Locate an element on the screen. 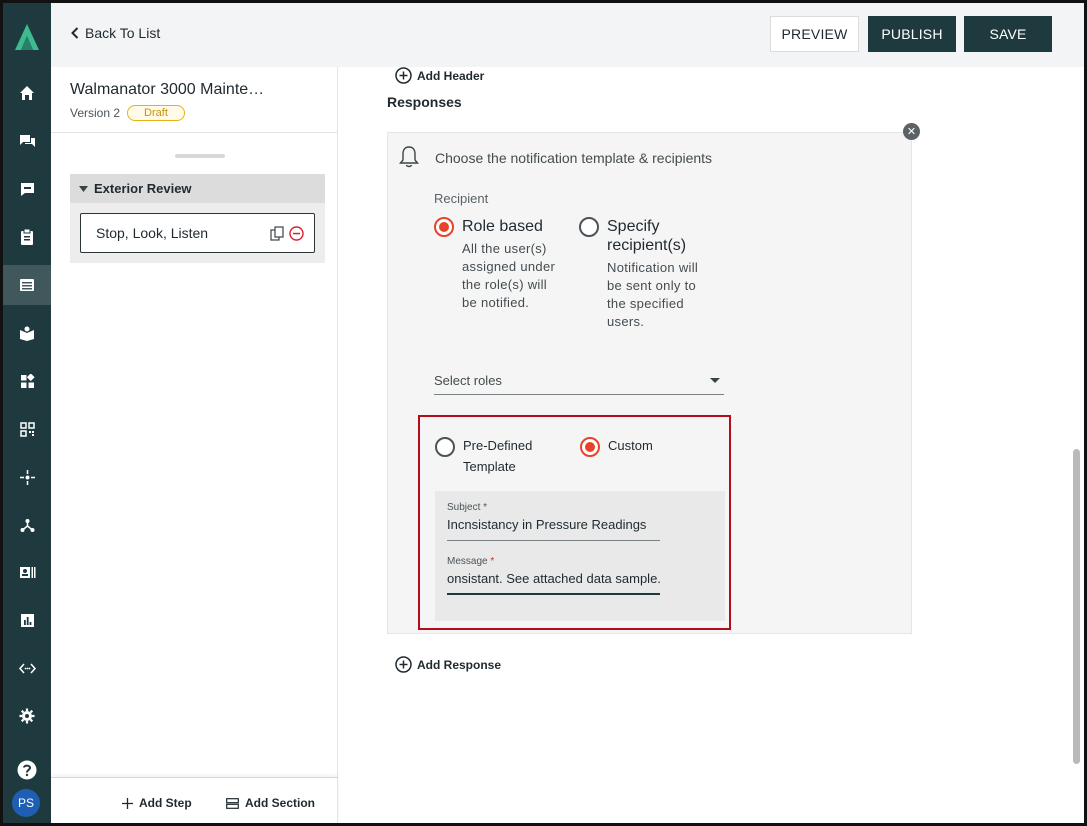 The image size is (1087, 826). section-header: Exterior Review is located at coordinates (197, 188).